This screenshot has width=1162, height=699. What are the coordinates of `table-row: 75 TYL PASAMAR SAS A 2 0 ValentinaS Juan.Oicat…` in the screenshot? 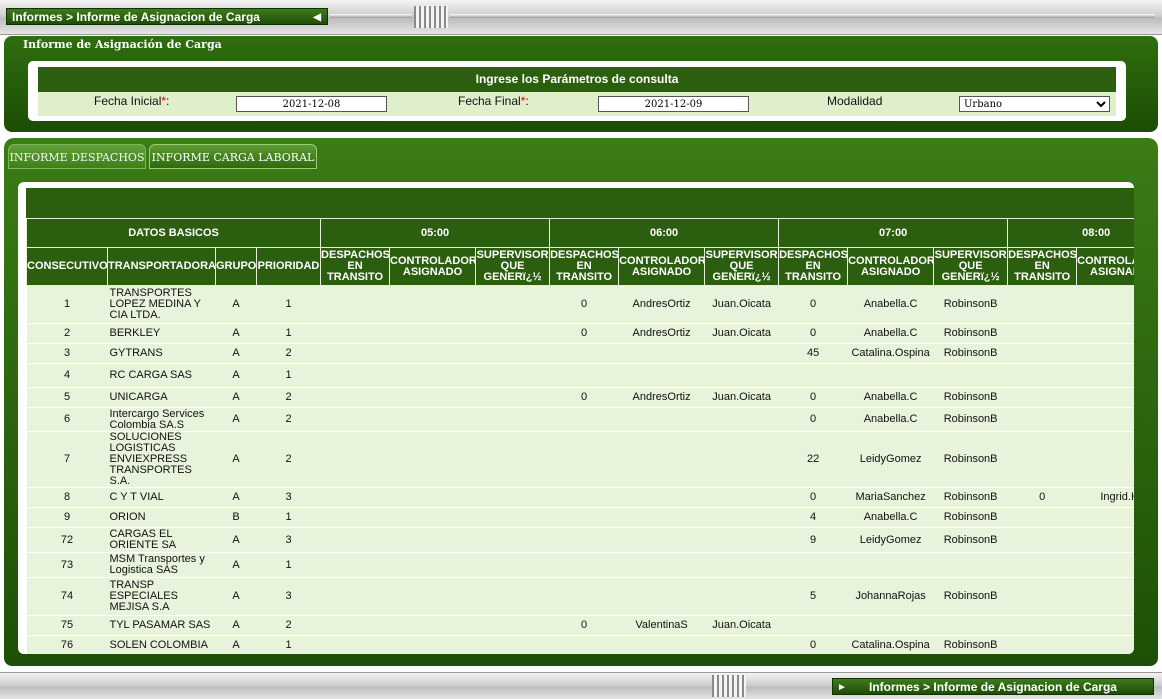 It's located at (580, 625).